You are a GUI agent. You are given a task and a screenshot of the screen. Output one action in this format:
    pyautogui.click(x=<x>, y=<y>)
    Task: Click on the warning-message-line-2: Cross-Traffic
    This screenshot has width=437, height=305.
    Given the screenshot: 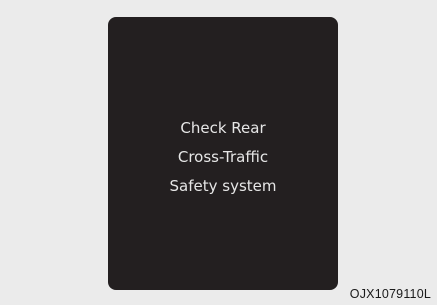 What is the action you would take?
    pyautogui.click(x=223, y=157)
    